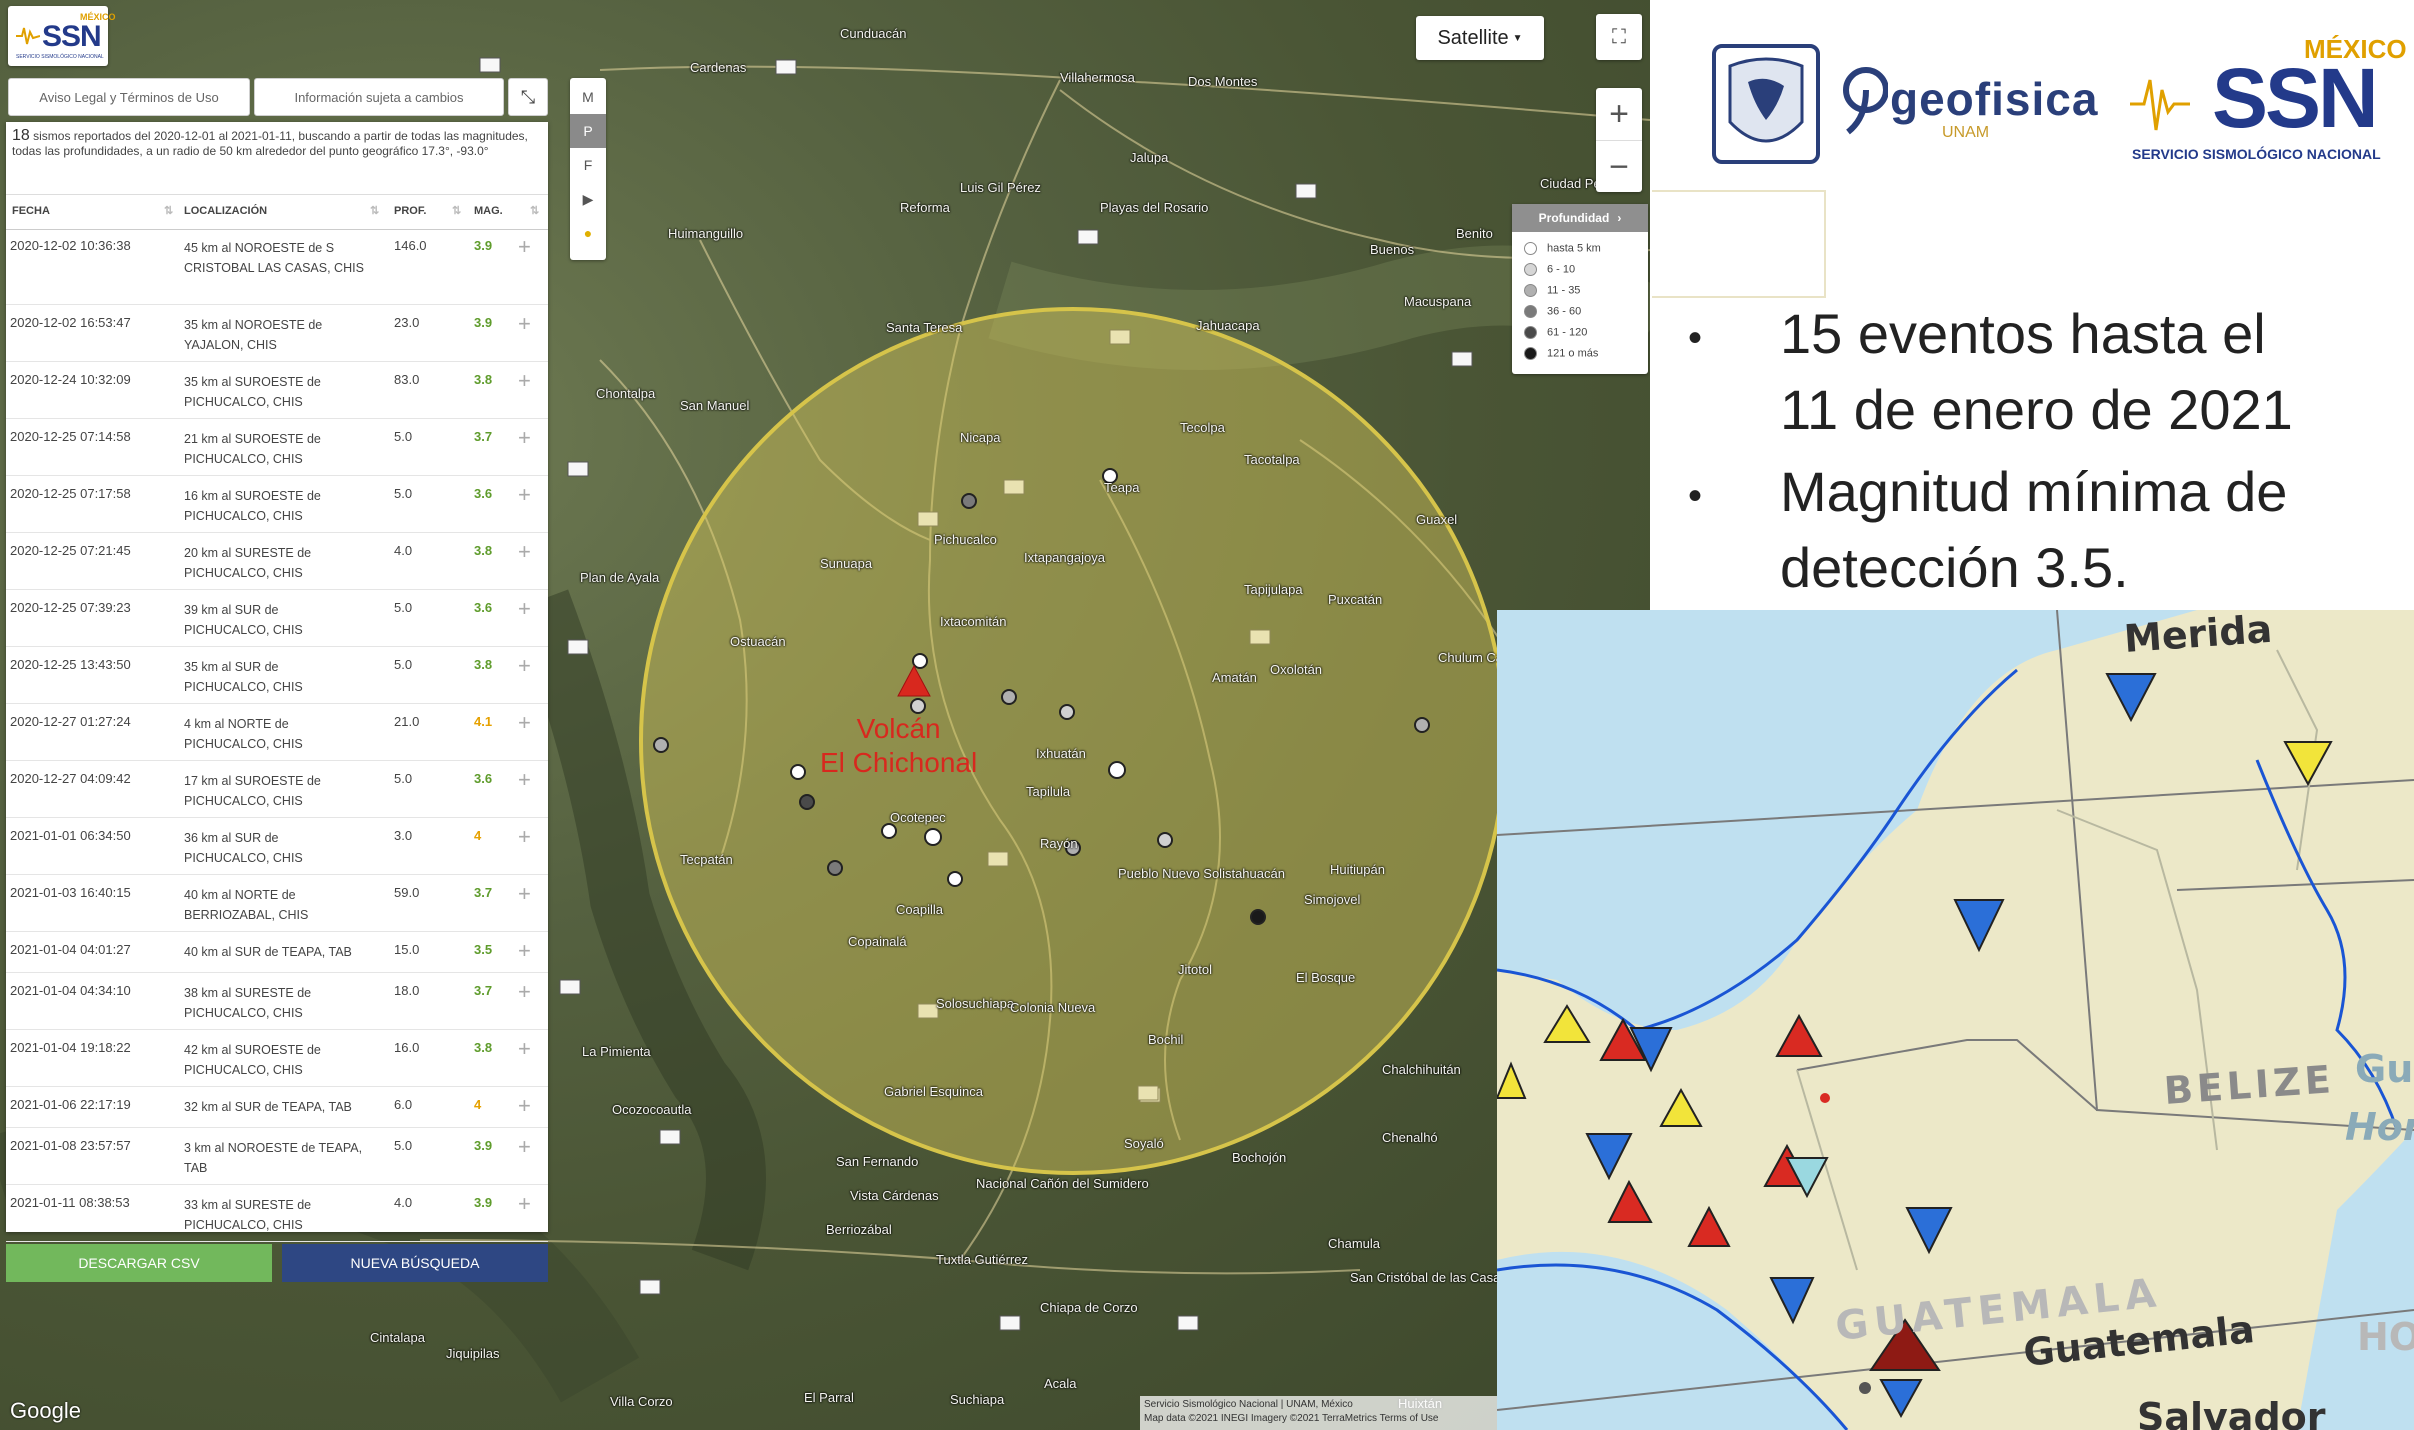 The height and width of the screenshot is (1430, 2414). What do you see at coordinates (415, 1263) in the screenshot?
I see `new-search-button: NUEVA BÚSQUEDA` at bounding box center [415, 1263].